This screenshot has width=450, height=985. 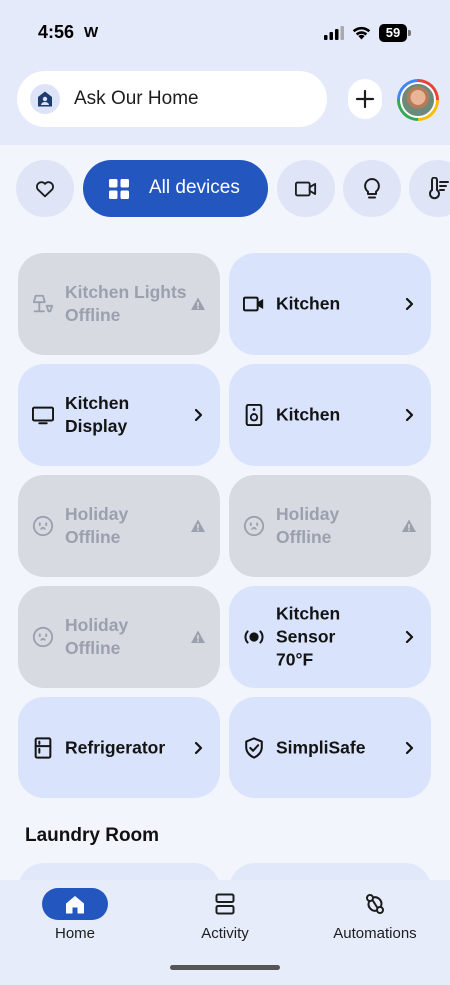 I want to click on battery-level: 59, so click(x=393, y=33).